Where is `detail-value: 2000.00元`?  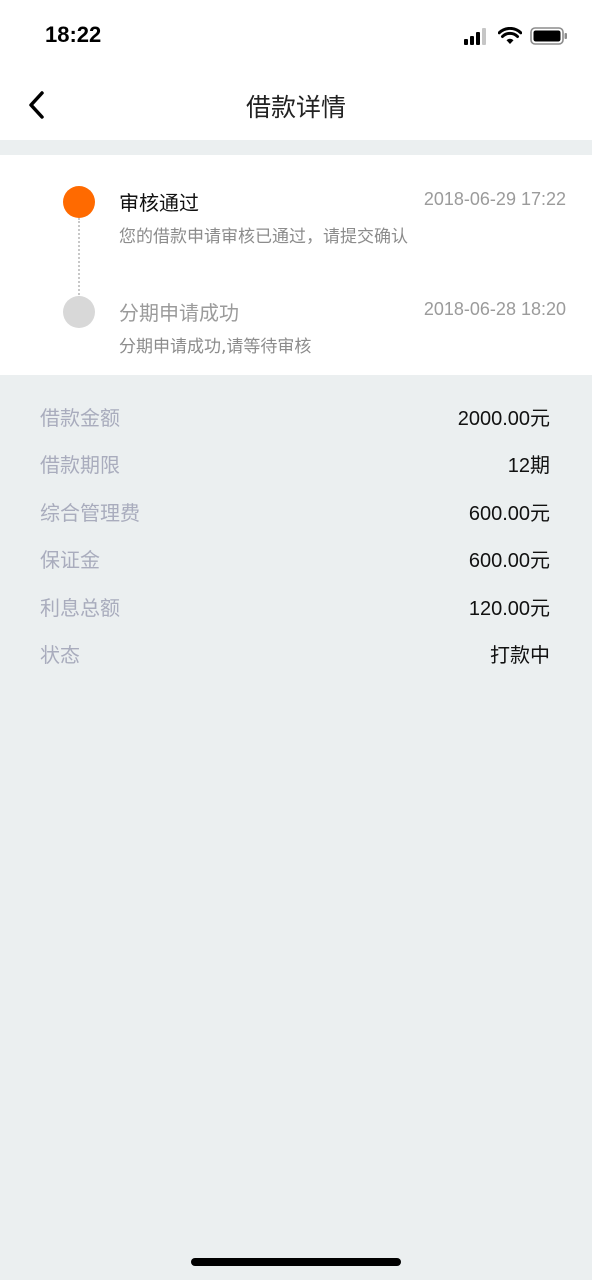
detail-value: 2000.00元 is located at coordinates (503, 419).